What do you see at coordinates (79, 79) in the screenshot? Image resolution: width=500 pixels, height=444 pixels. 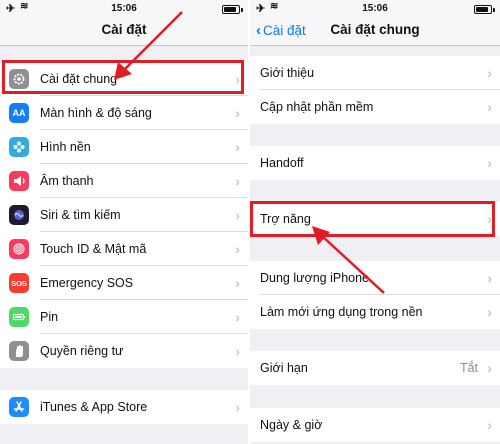 I see `settings-item-label: Cài đặt chung` at bounding box center [79, 79].